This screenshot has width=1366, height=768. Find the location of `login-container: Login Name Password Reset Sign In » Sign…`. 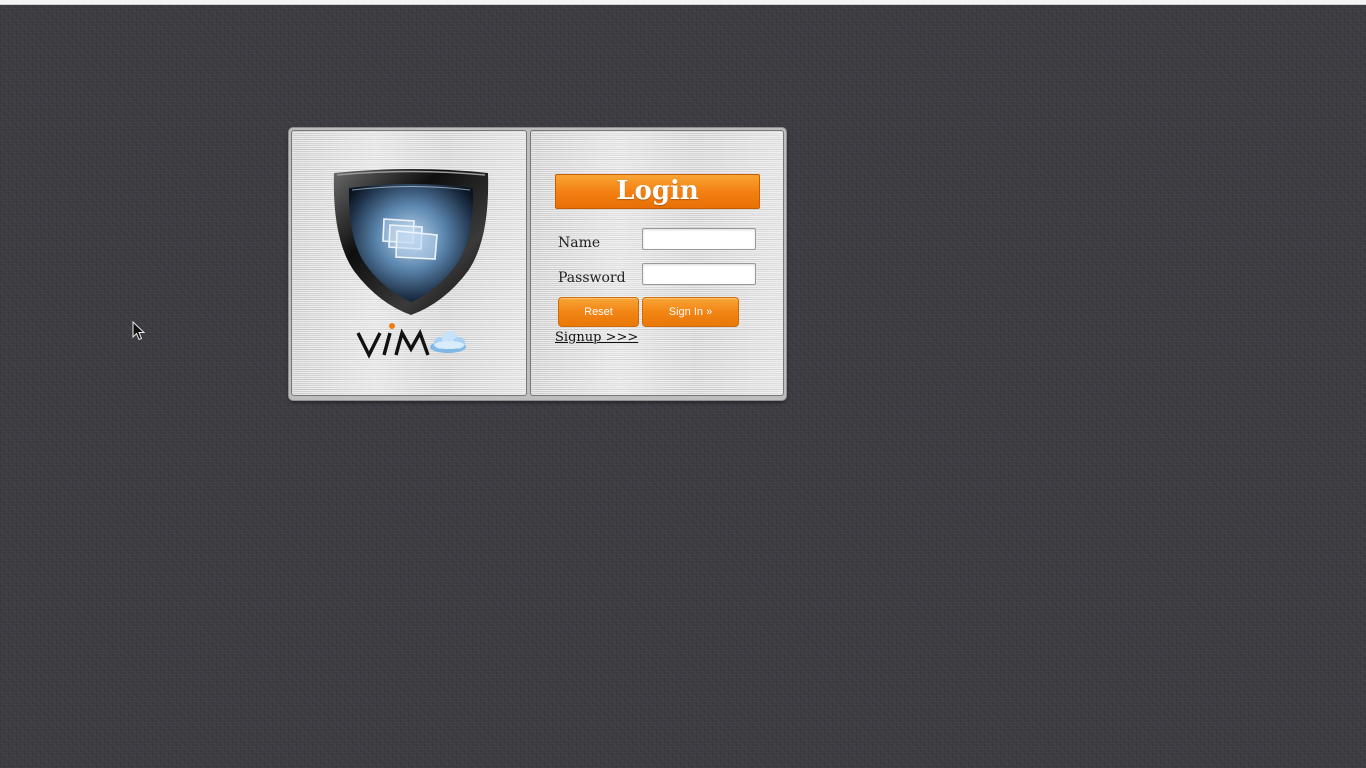

login-container: Login Name Password Reset Sign In » Sign… is located at coordinates (537, 264).